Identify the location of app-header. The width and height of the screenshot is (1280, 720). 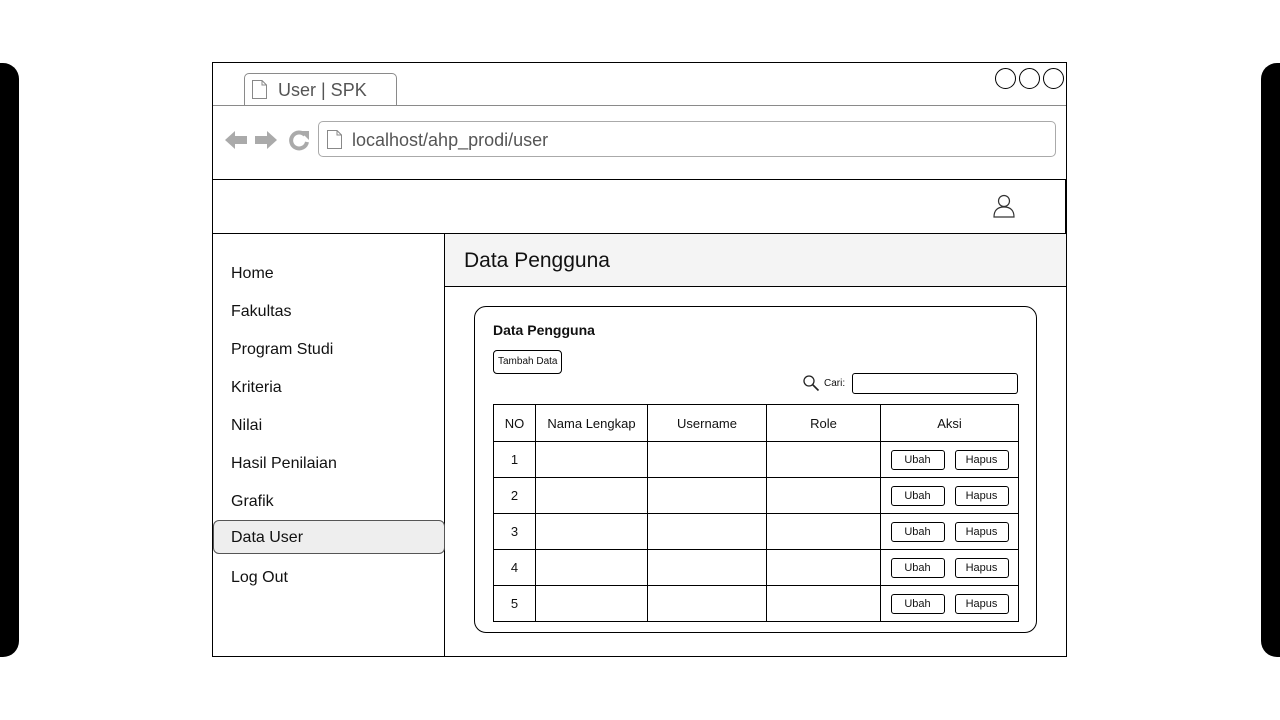
(639, 206).